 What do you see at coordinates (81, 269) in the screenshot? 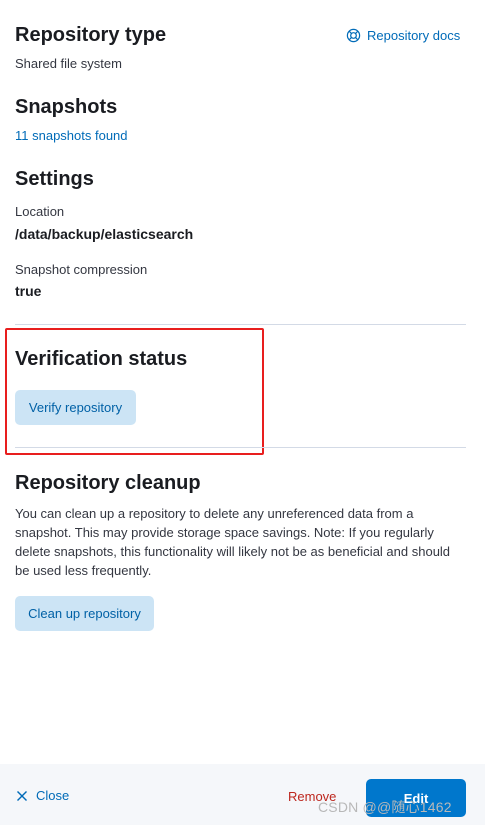
I see `compression-label: Snapshot compression` at bounding box center [81, 269].